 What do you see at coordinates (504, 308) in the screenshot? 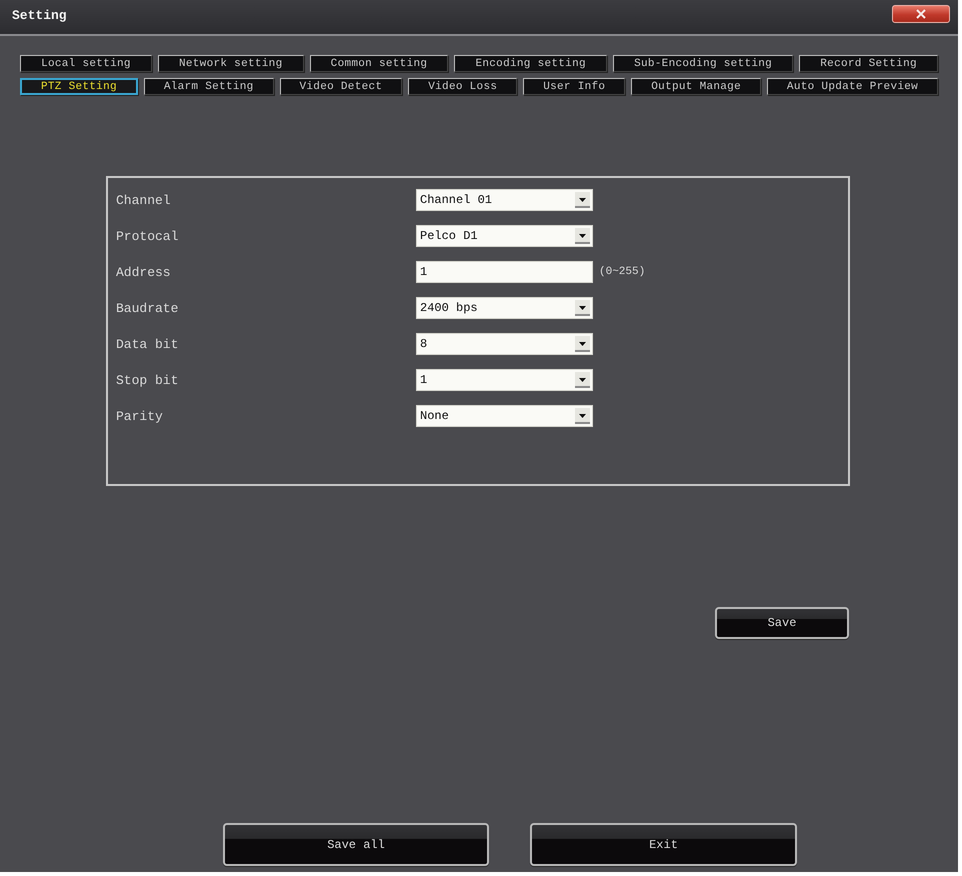
I see `dropdown: 2400 bps` at bounding box center [504, 308].